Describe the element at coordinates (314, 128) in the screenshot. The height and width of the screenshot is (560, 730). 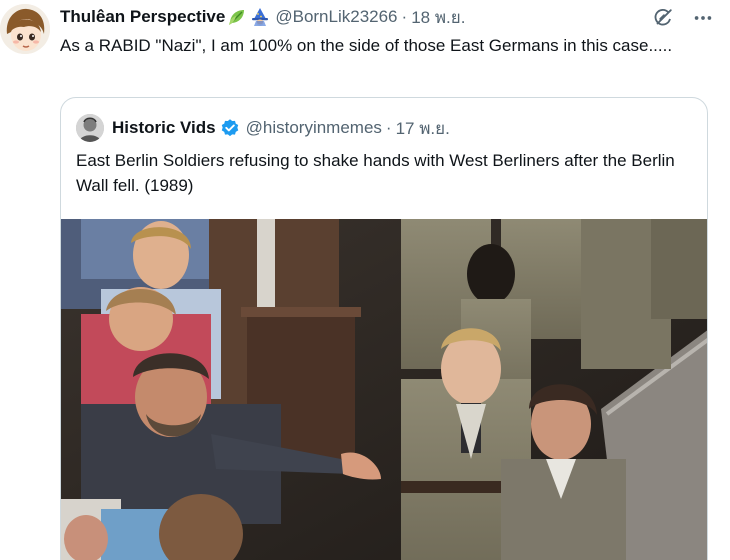
I see `quoted-handle: @historyinmemes` at that location.